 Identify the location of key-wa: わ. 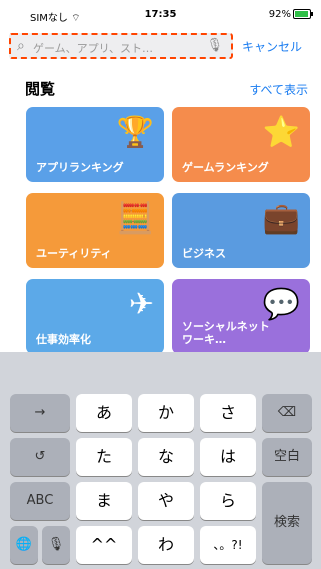
(166, 545).